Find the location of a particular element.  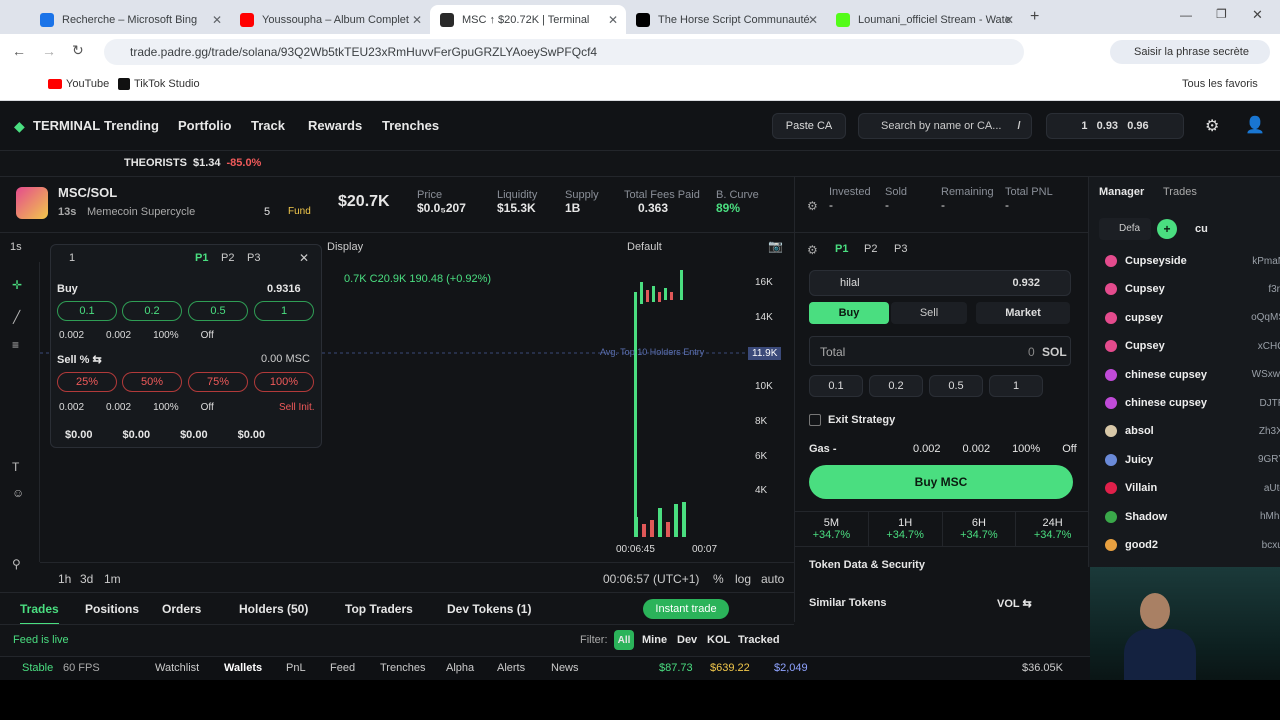

tab-top-traders: Top Traders is located at coordinates (379, 609).